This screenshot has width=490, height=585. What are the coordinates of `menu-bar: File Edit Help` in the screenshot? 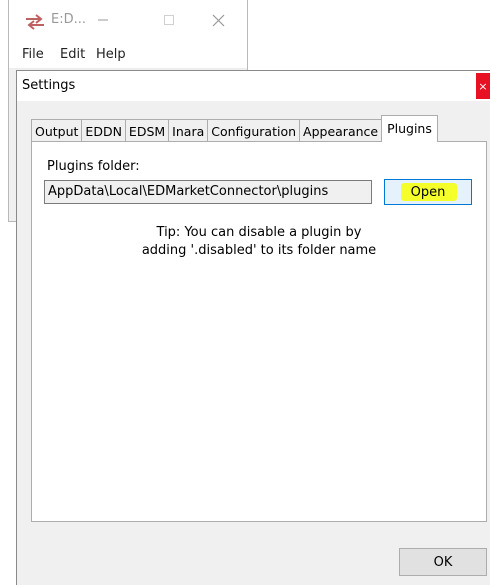 It's located at (128, 53).